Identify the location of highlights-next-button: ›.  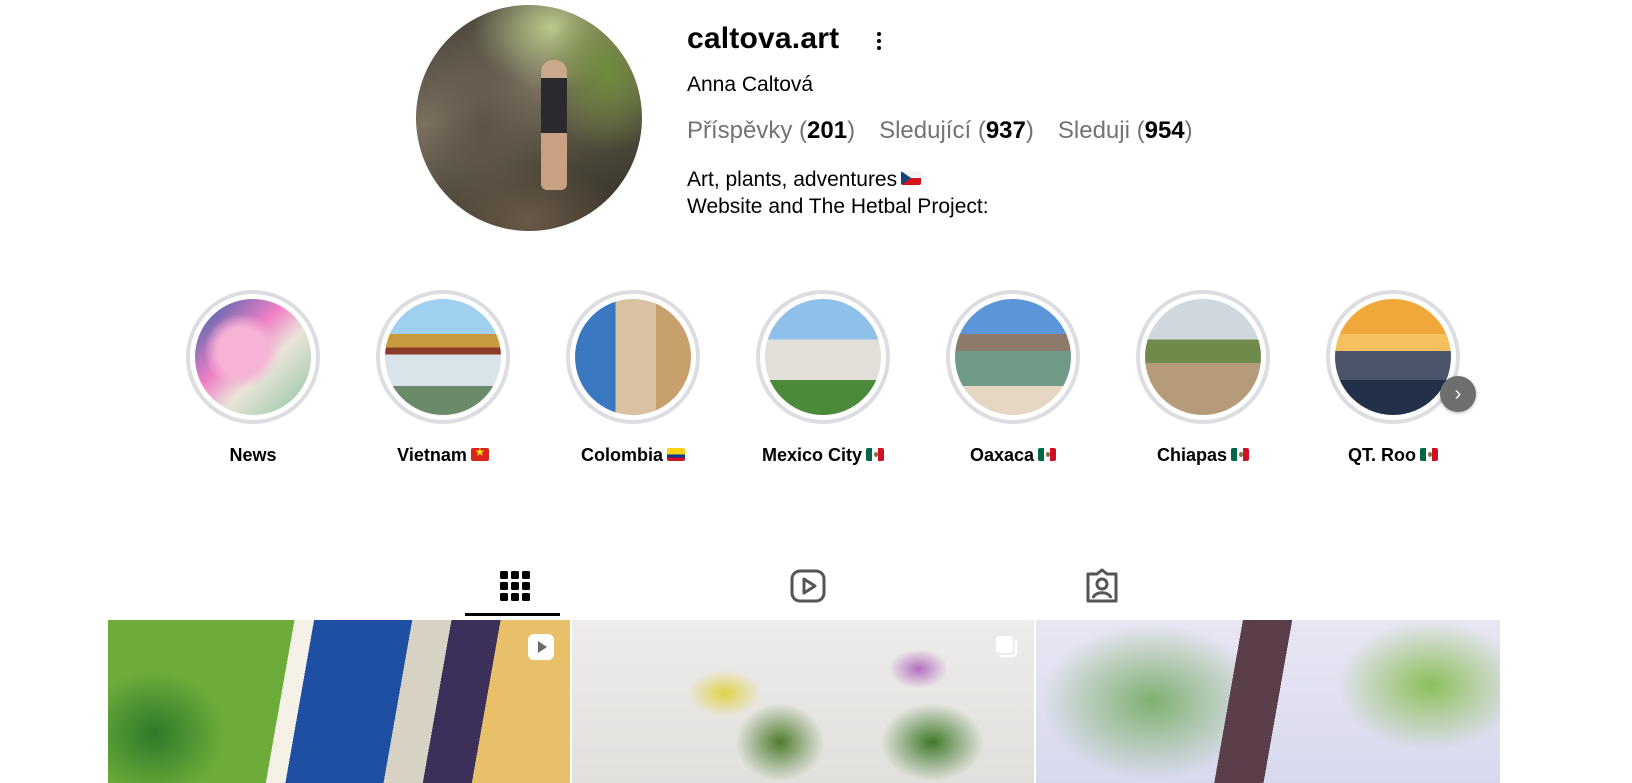
(1458, 394).